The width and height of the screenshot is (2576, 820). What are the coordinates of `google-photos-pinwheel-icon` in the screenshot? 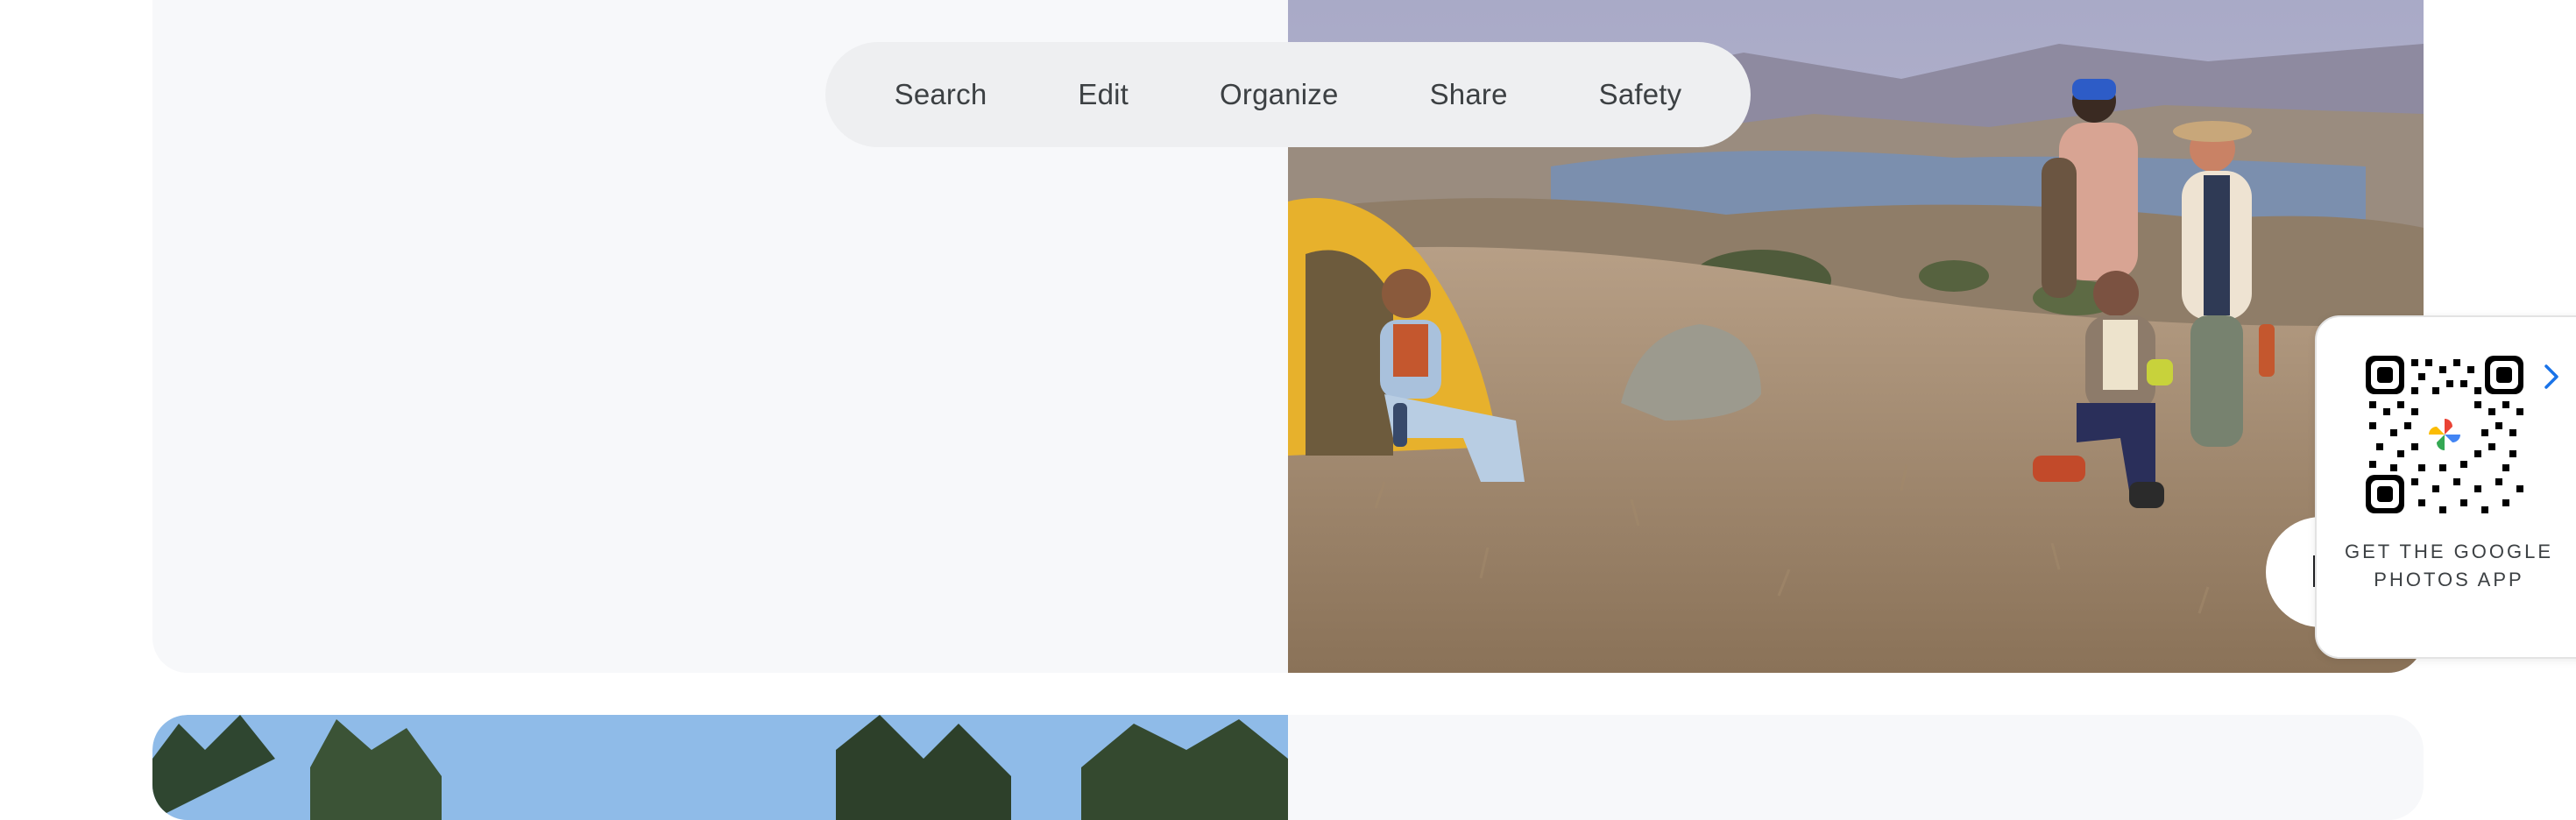 It's located at (2445, 435).